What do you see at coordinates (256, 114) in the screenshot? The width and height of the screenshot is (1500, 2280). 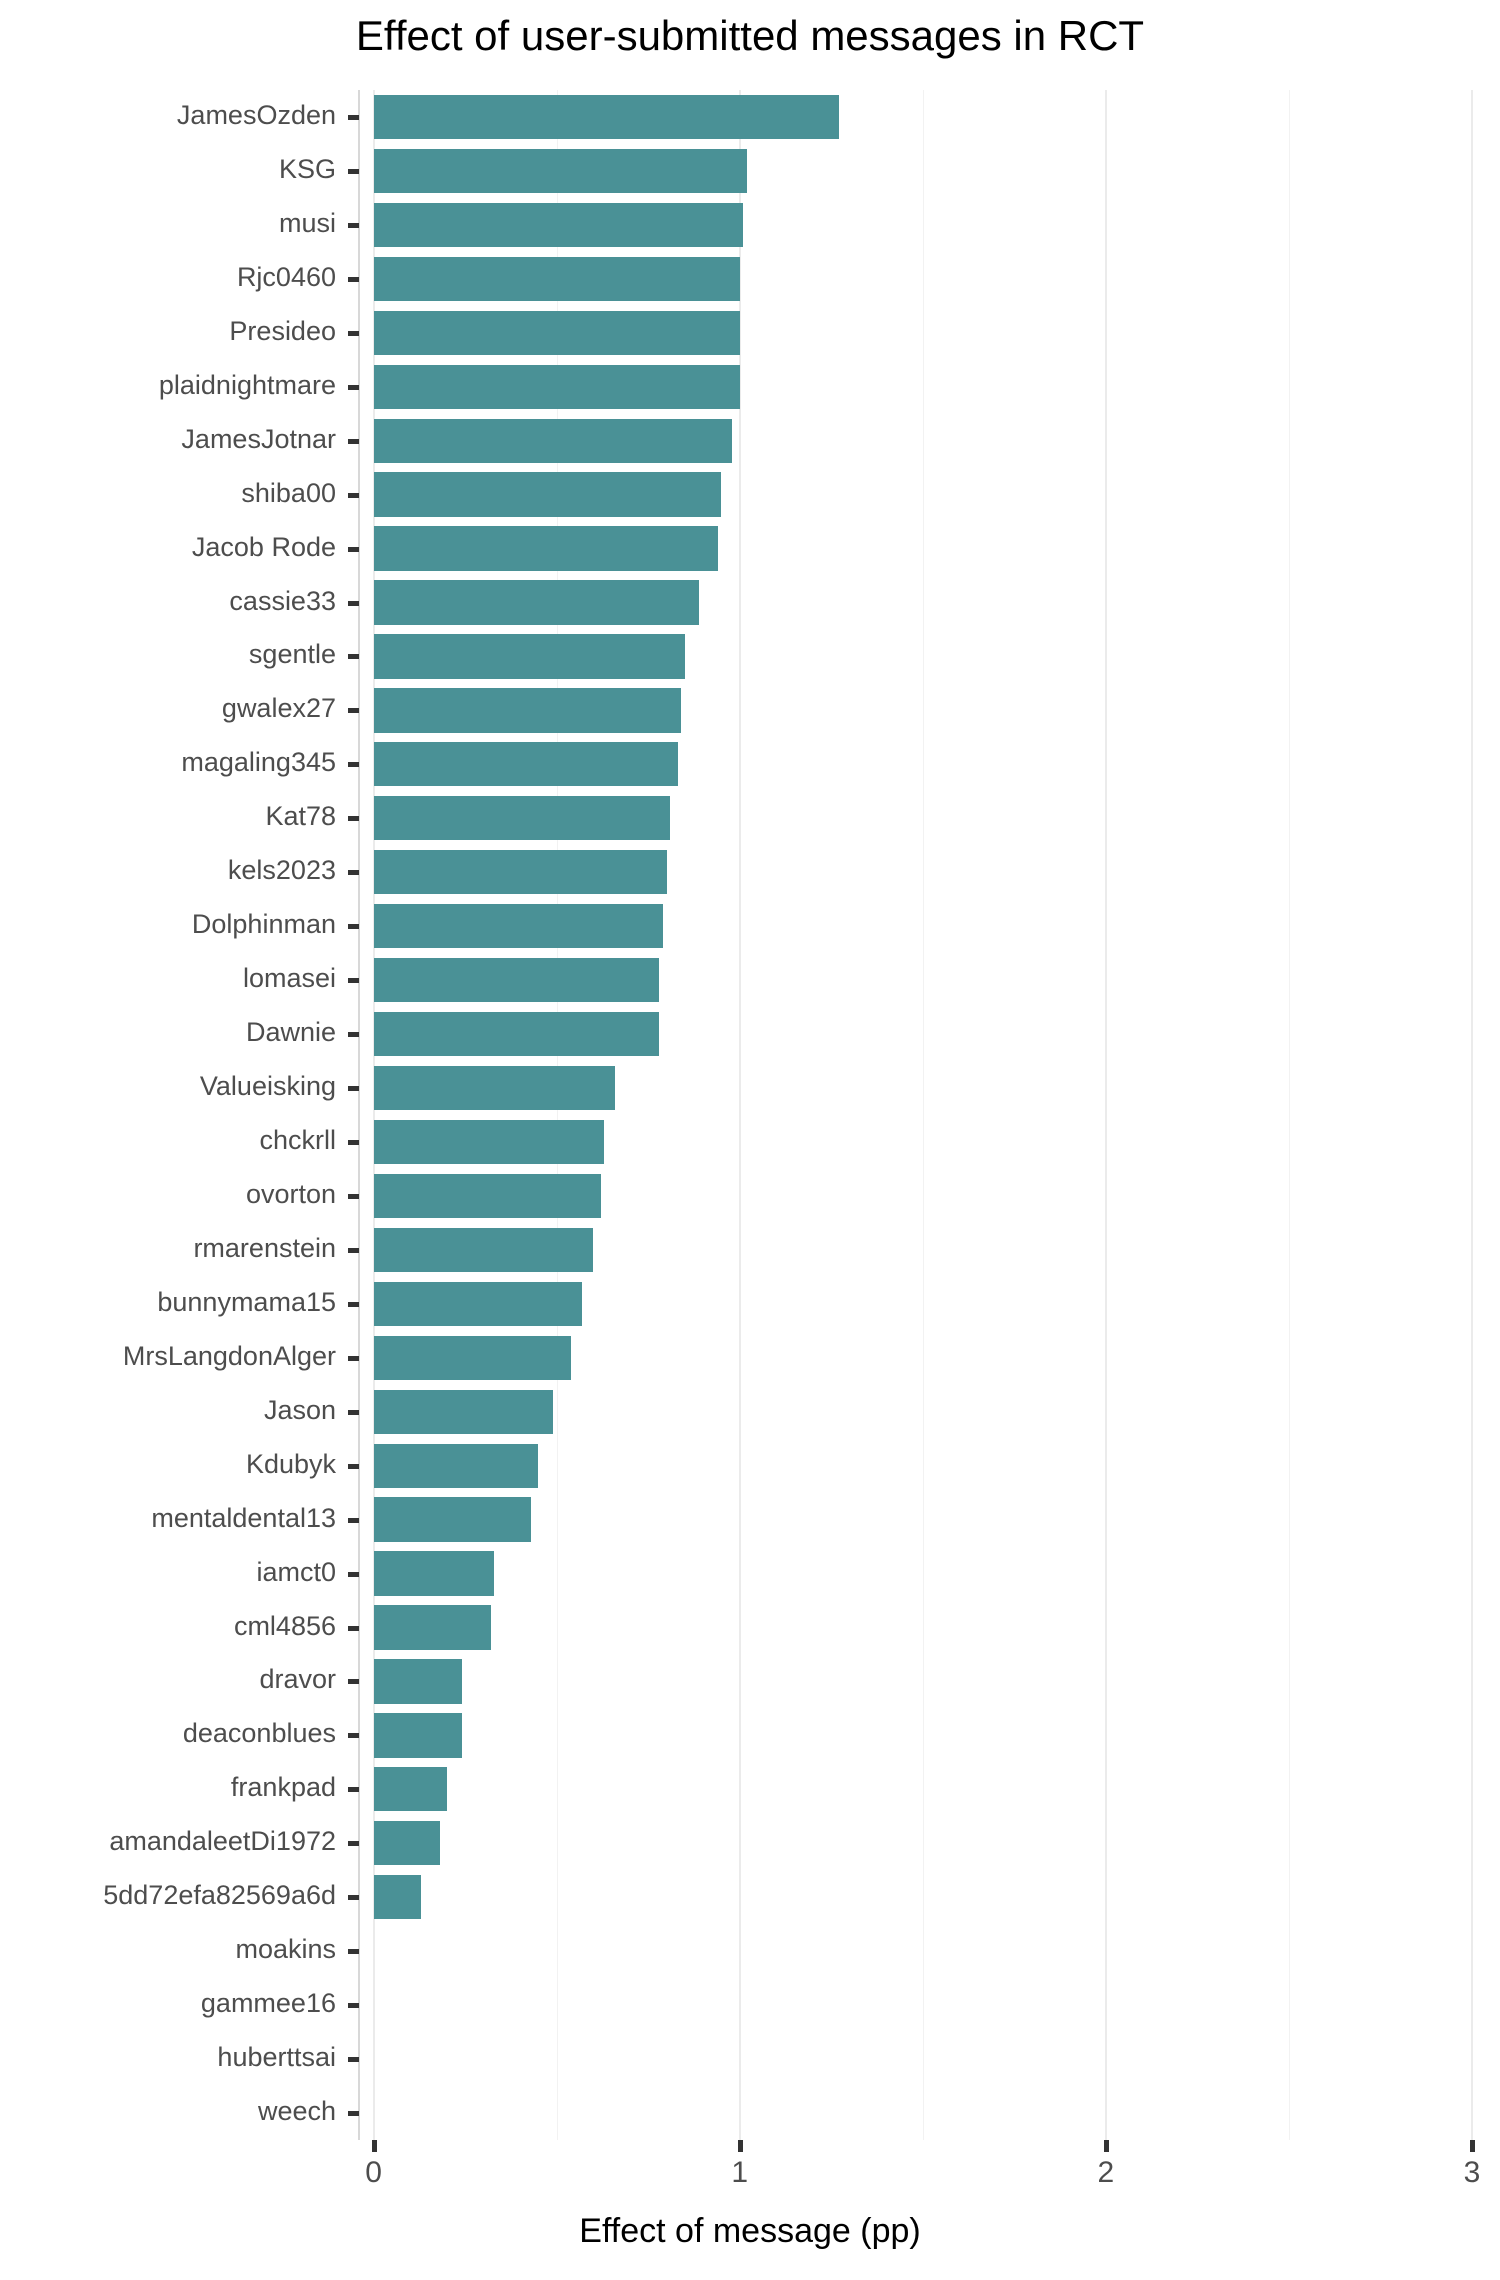 I see `y-tick-label-JamesOzden: JamesOzden` at bounding box center [256, 114].